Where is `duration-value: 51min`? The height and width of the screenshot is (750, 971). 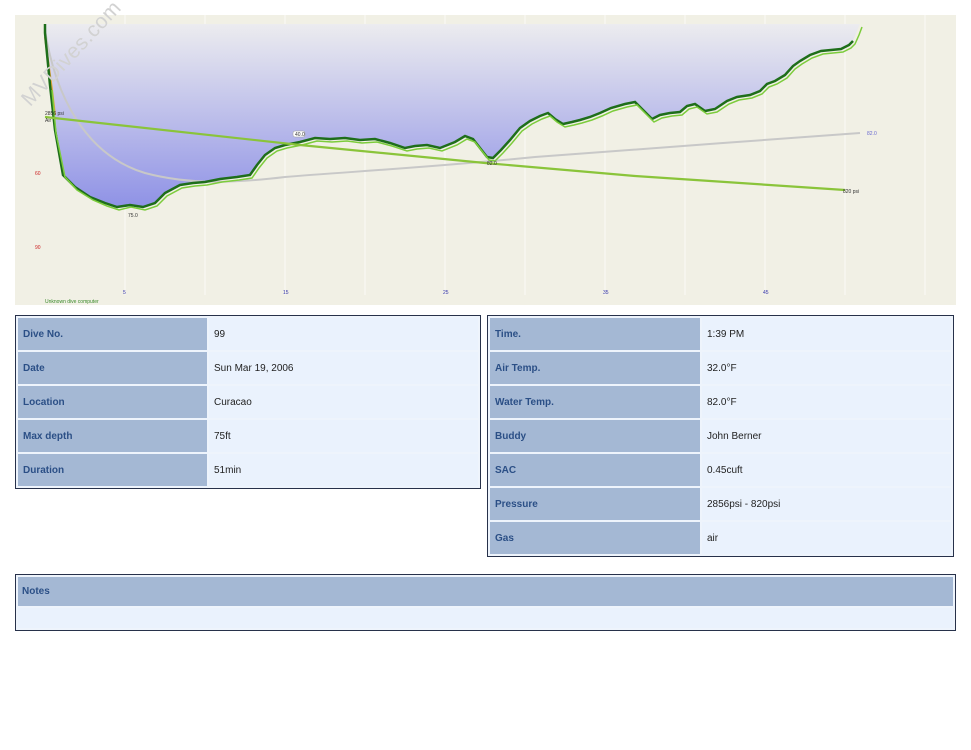
duration-value: 51min is located at coordinates (343, 470).